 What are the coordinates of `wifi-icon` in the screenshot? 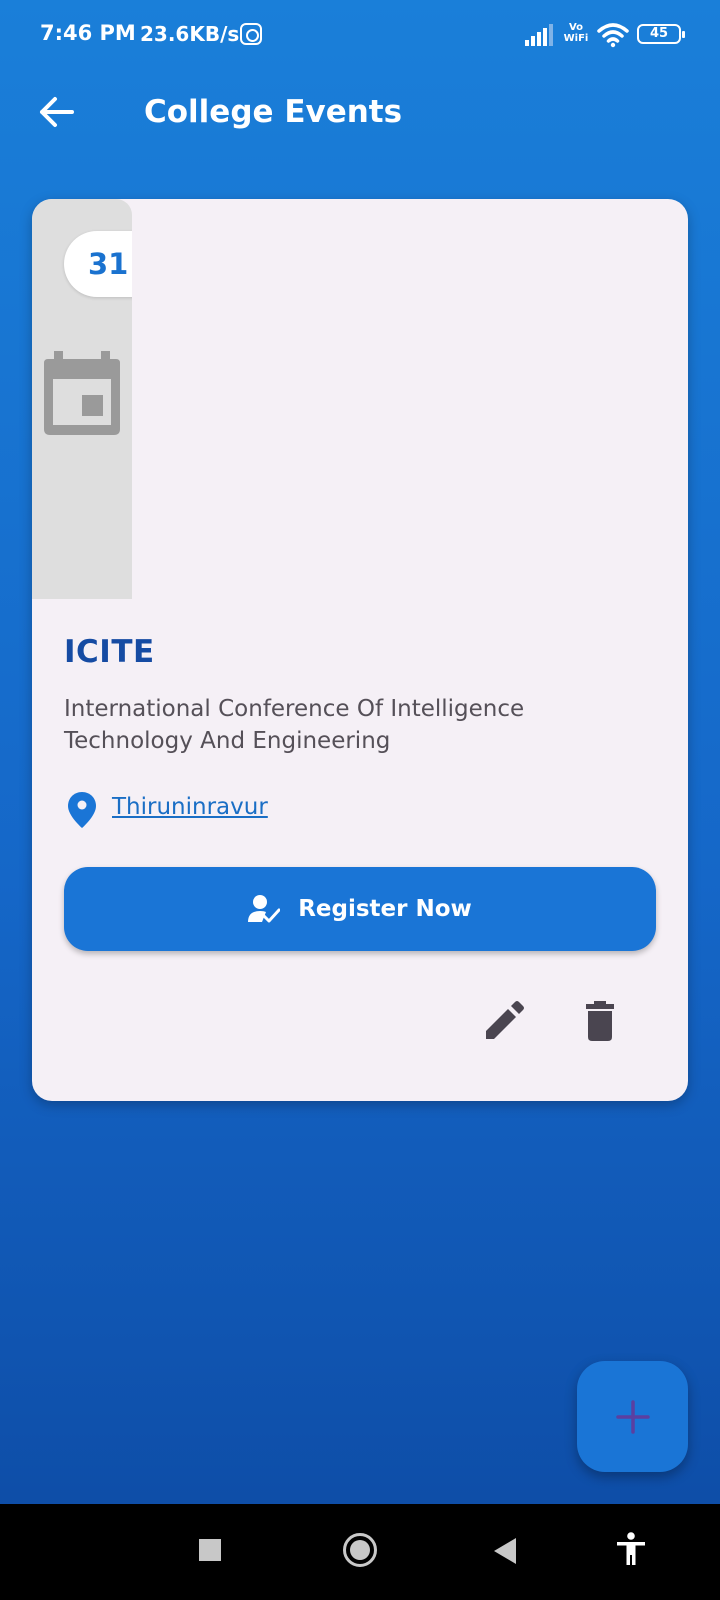 It's located at (613, 35).